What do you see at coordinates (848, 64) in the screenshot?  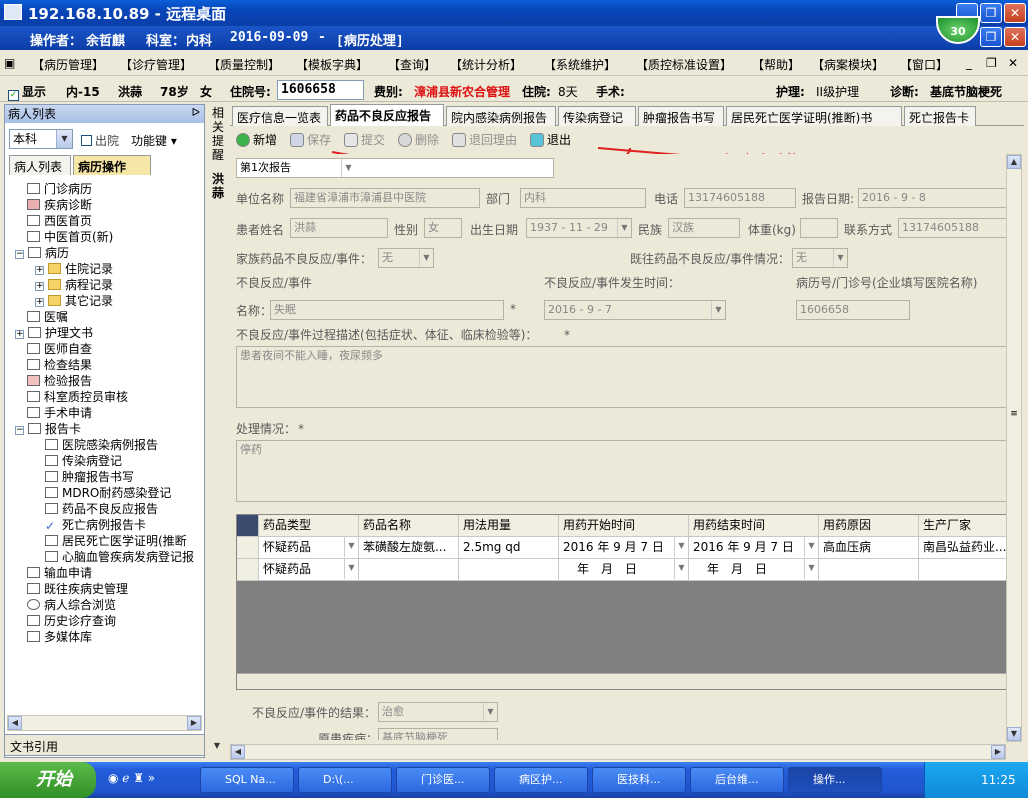 I see `menu-case-module: 【病案模块】` at bounding box center [848, 64].